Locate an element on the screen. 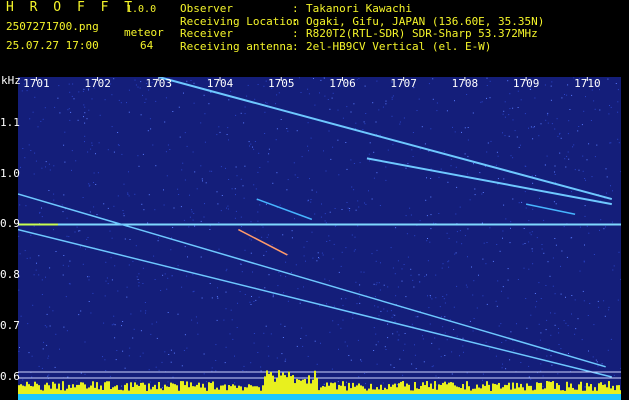  x-tick-label: 1705 is located at coordinates (281, 83).